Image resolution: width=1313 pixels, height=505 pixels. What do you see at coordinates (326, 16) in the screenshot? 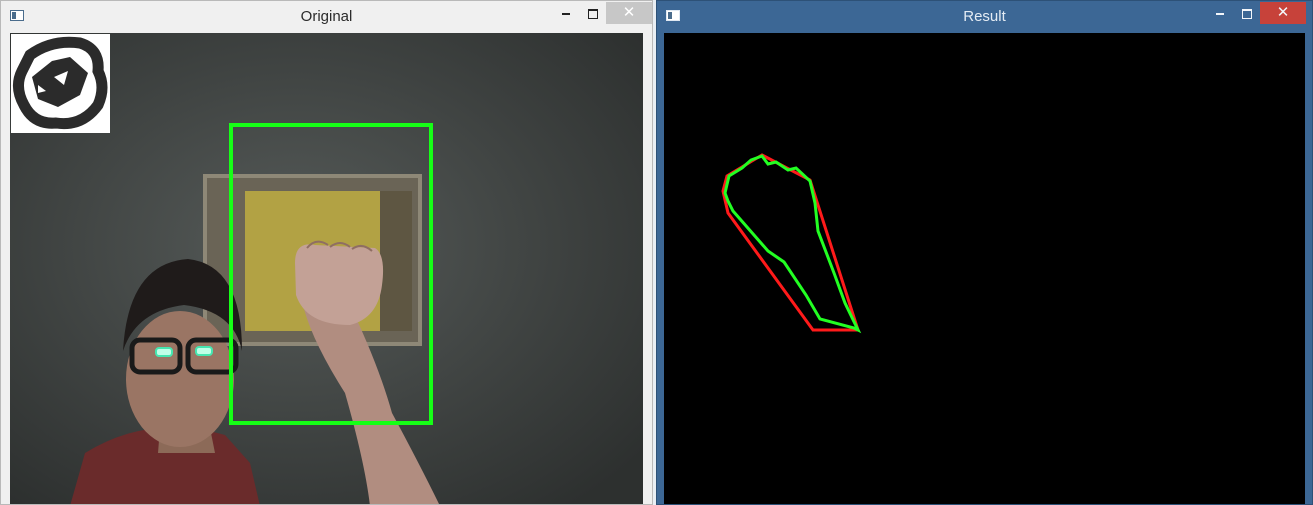
I see `title-bar: Original ✕` at bounding box center [326, 16].